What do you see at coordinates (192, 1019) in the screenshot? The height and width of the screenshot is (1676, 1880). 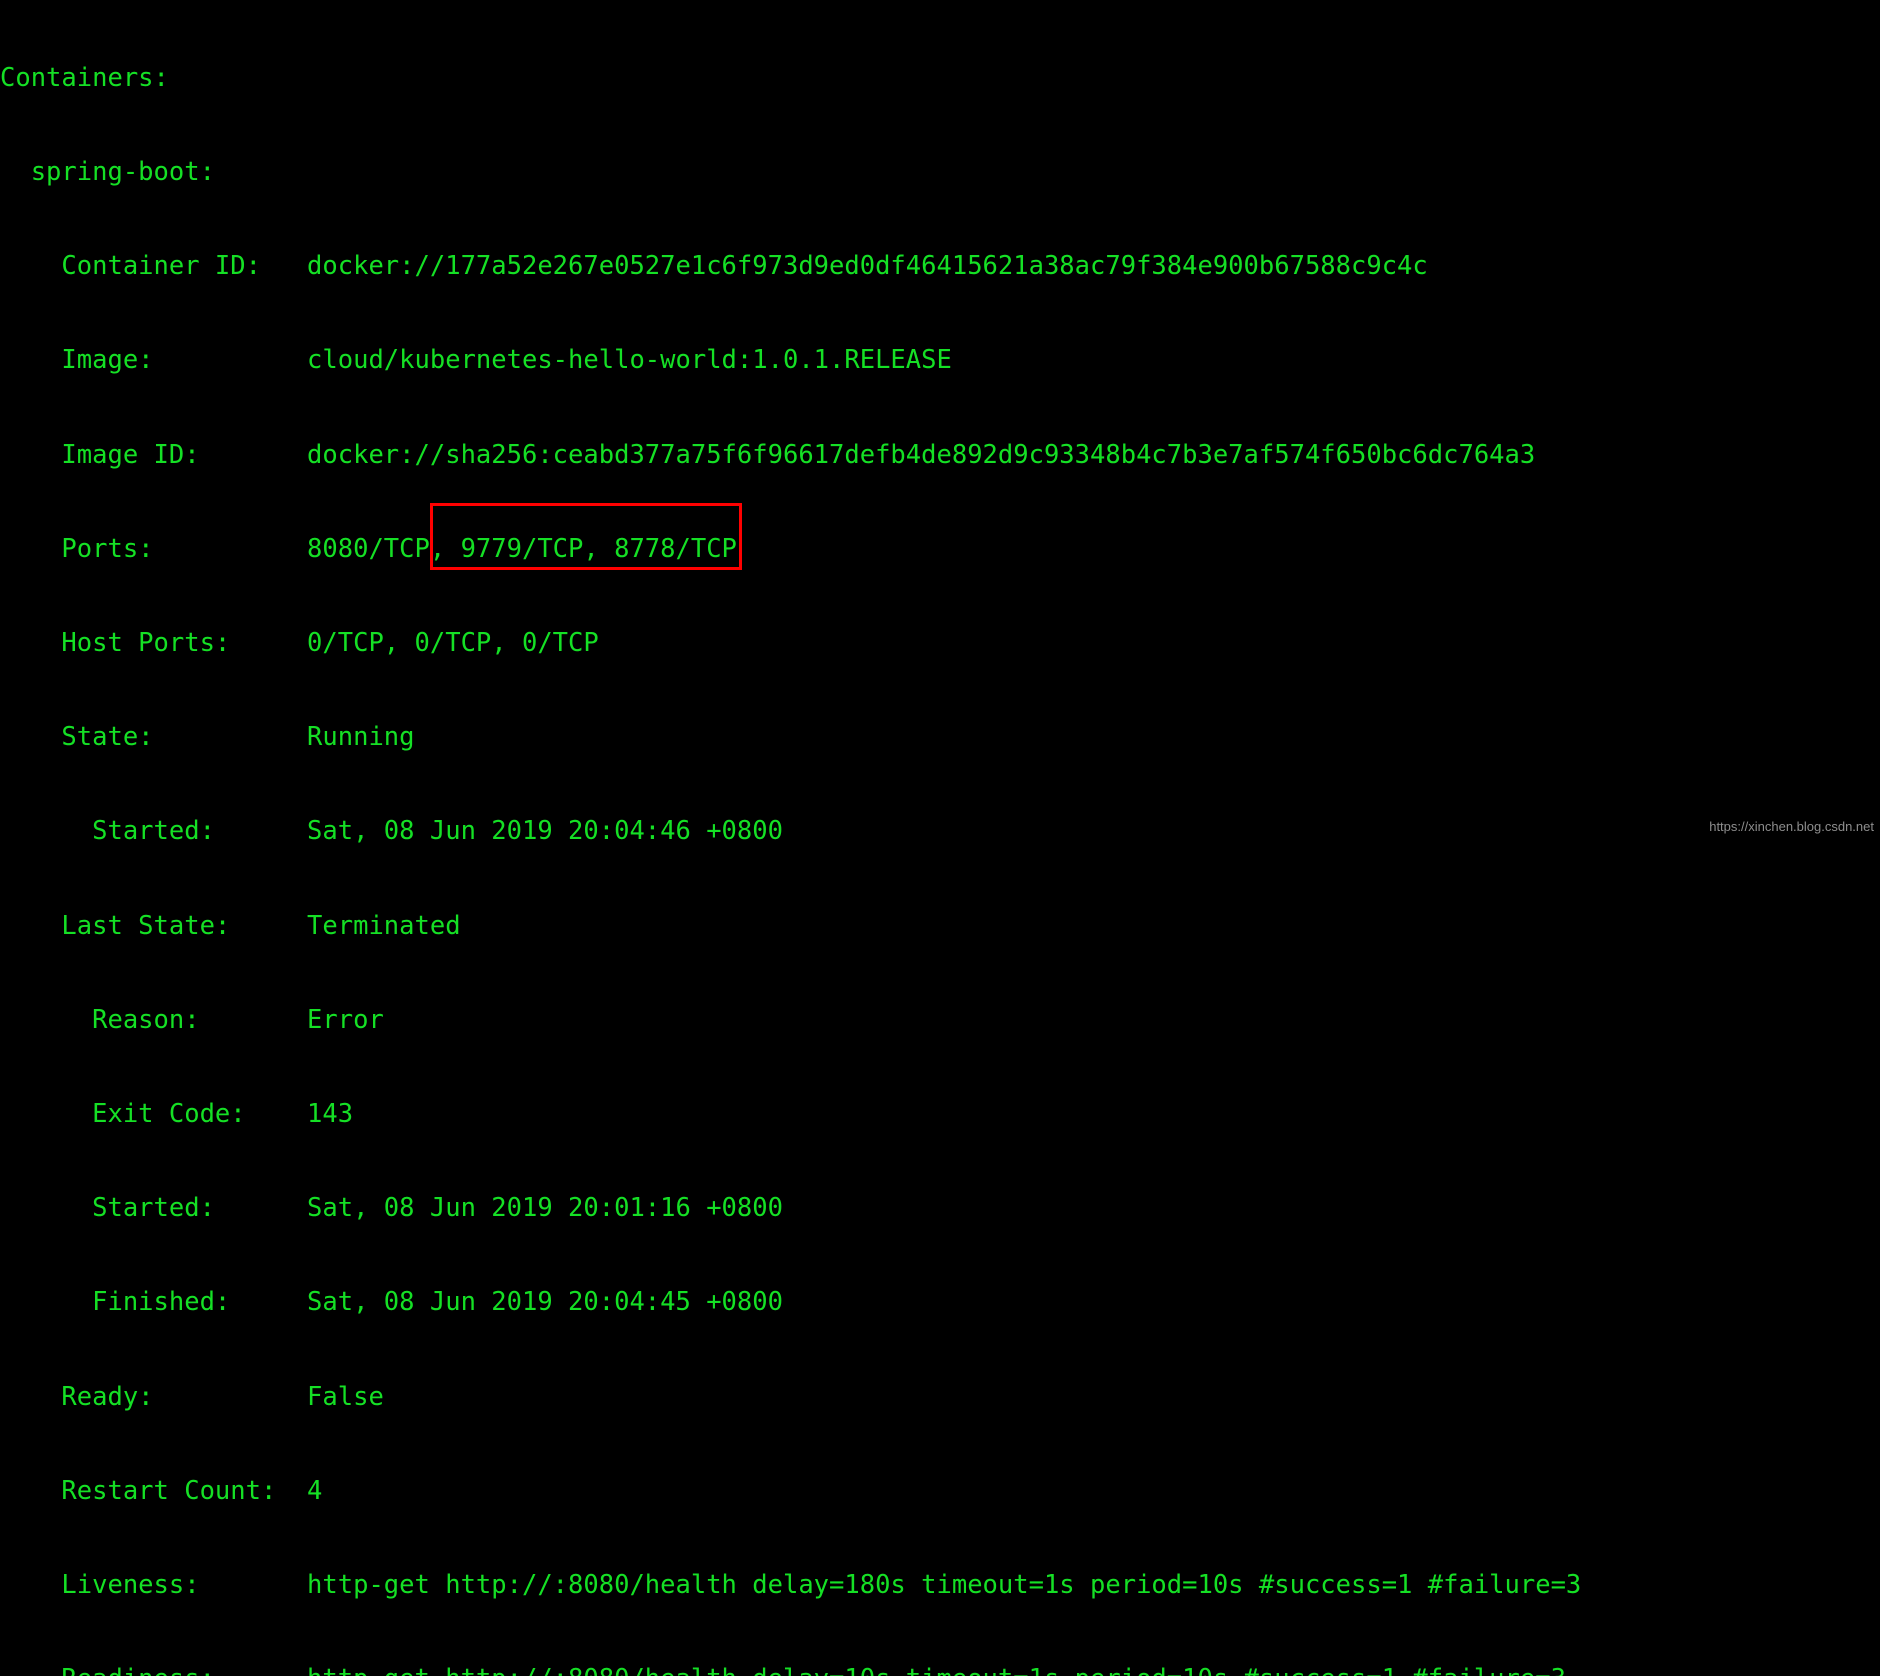 I see `output-line: Reason: Error` at bounding box center [192, 1019].